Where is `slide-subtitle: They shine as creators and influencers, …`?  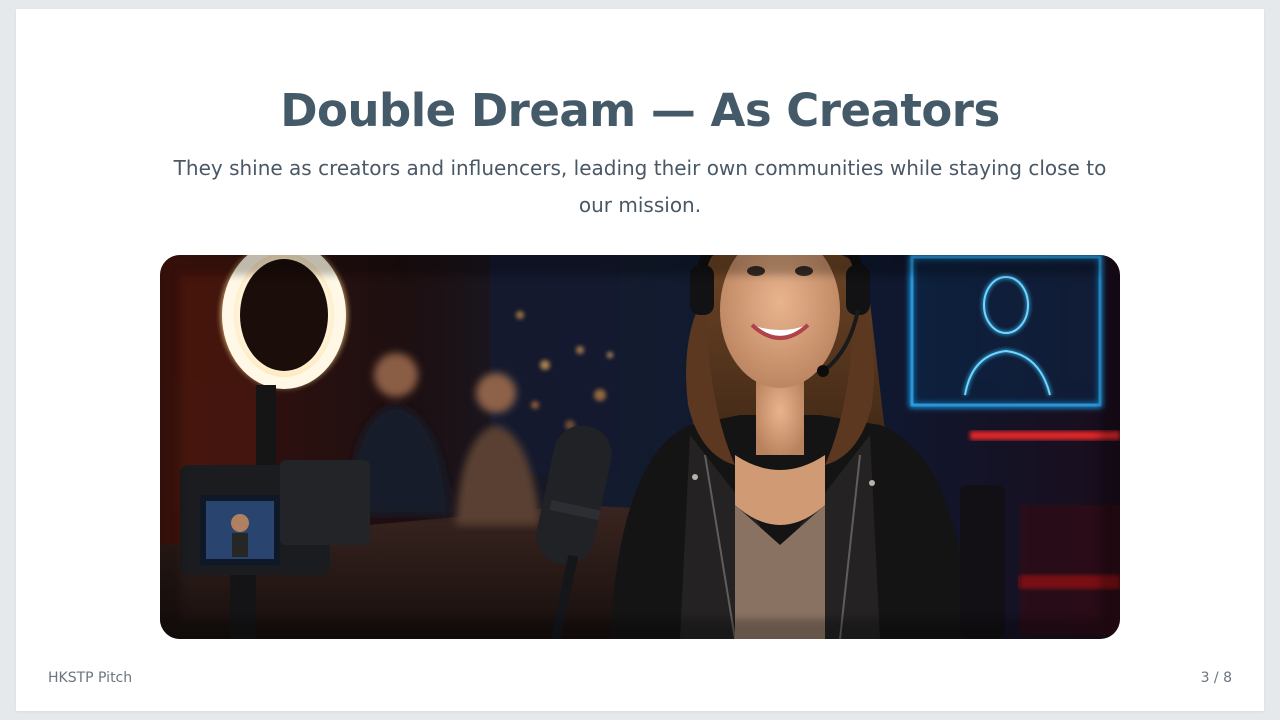 slide-subtitle: They shine as creators and influencers, … is located at coordinates (640, 186).